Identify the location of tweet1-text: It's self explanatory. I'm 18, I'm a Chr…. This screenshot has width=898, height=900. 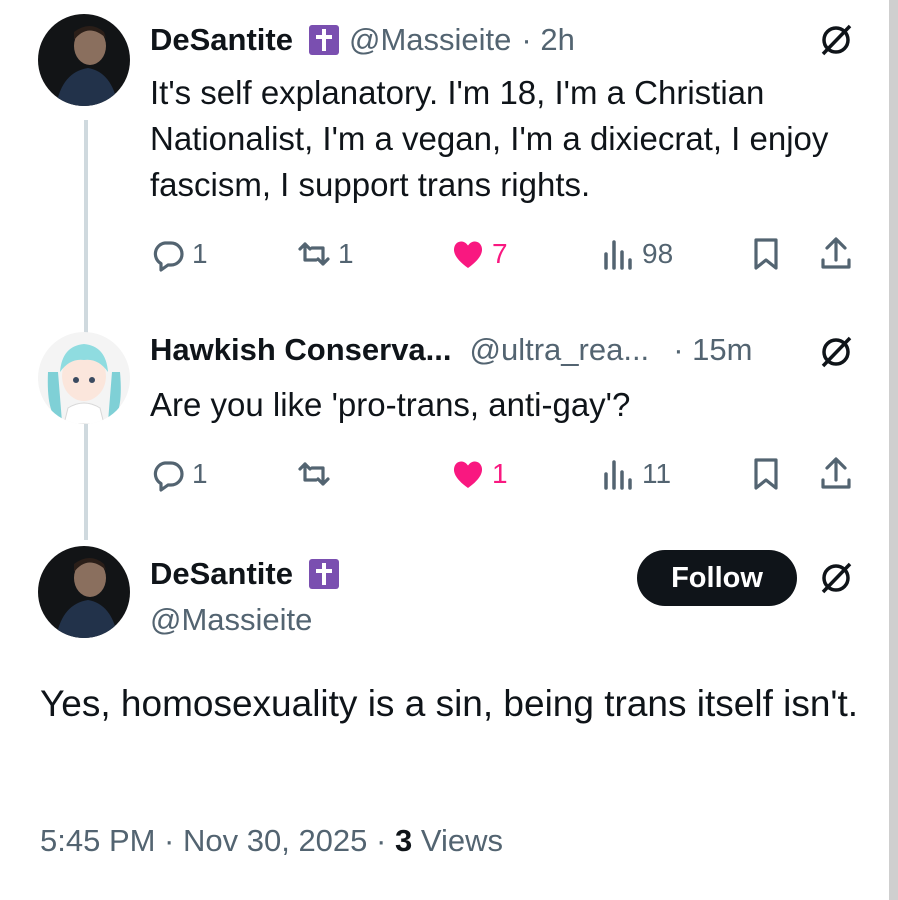
(489, 138).